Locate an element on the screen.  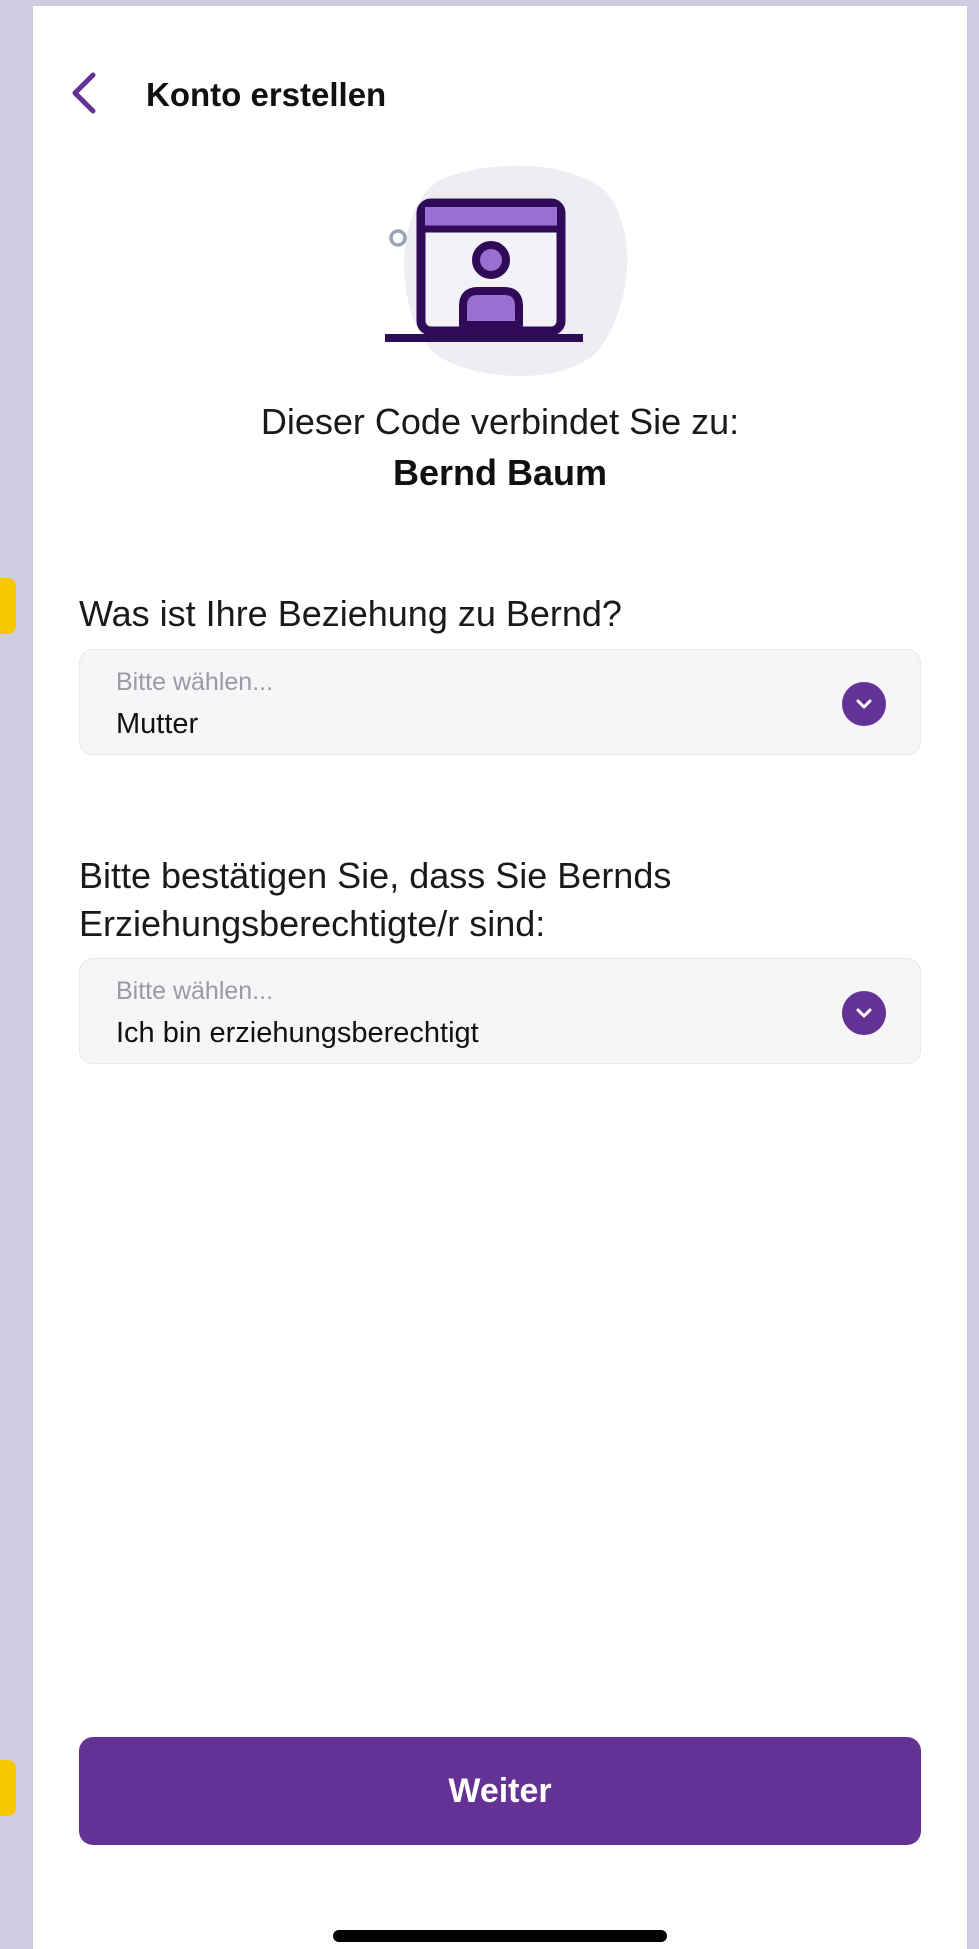
guardian-question-line1: Bitte bestätigen Sie, dass Sie Bernds is located at coordinates (375, 875).